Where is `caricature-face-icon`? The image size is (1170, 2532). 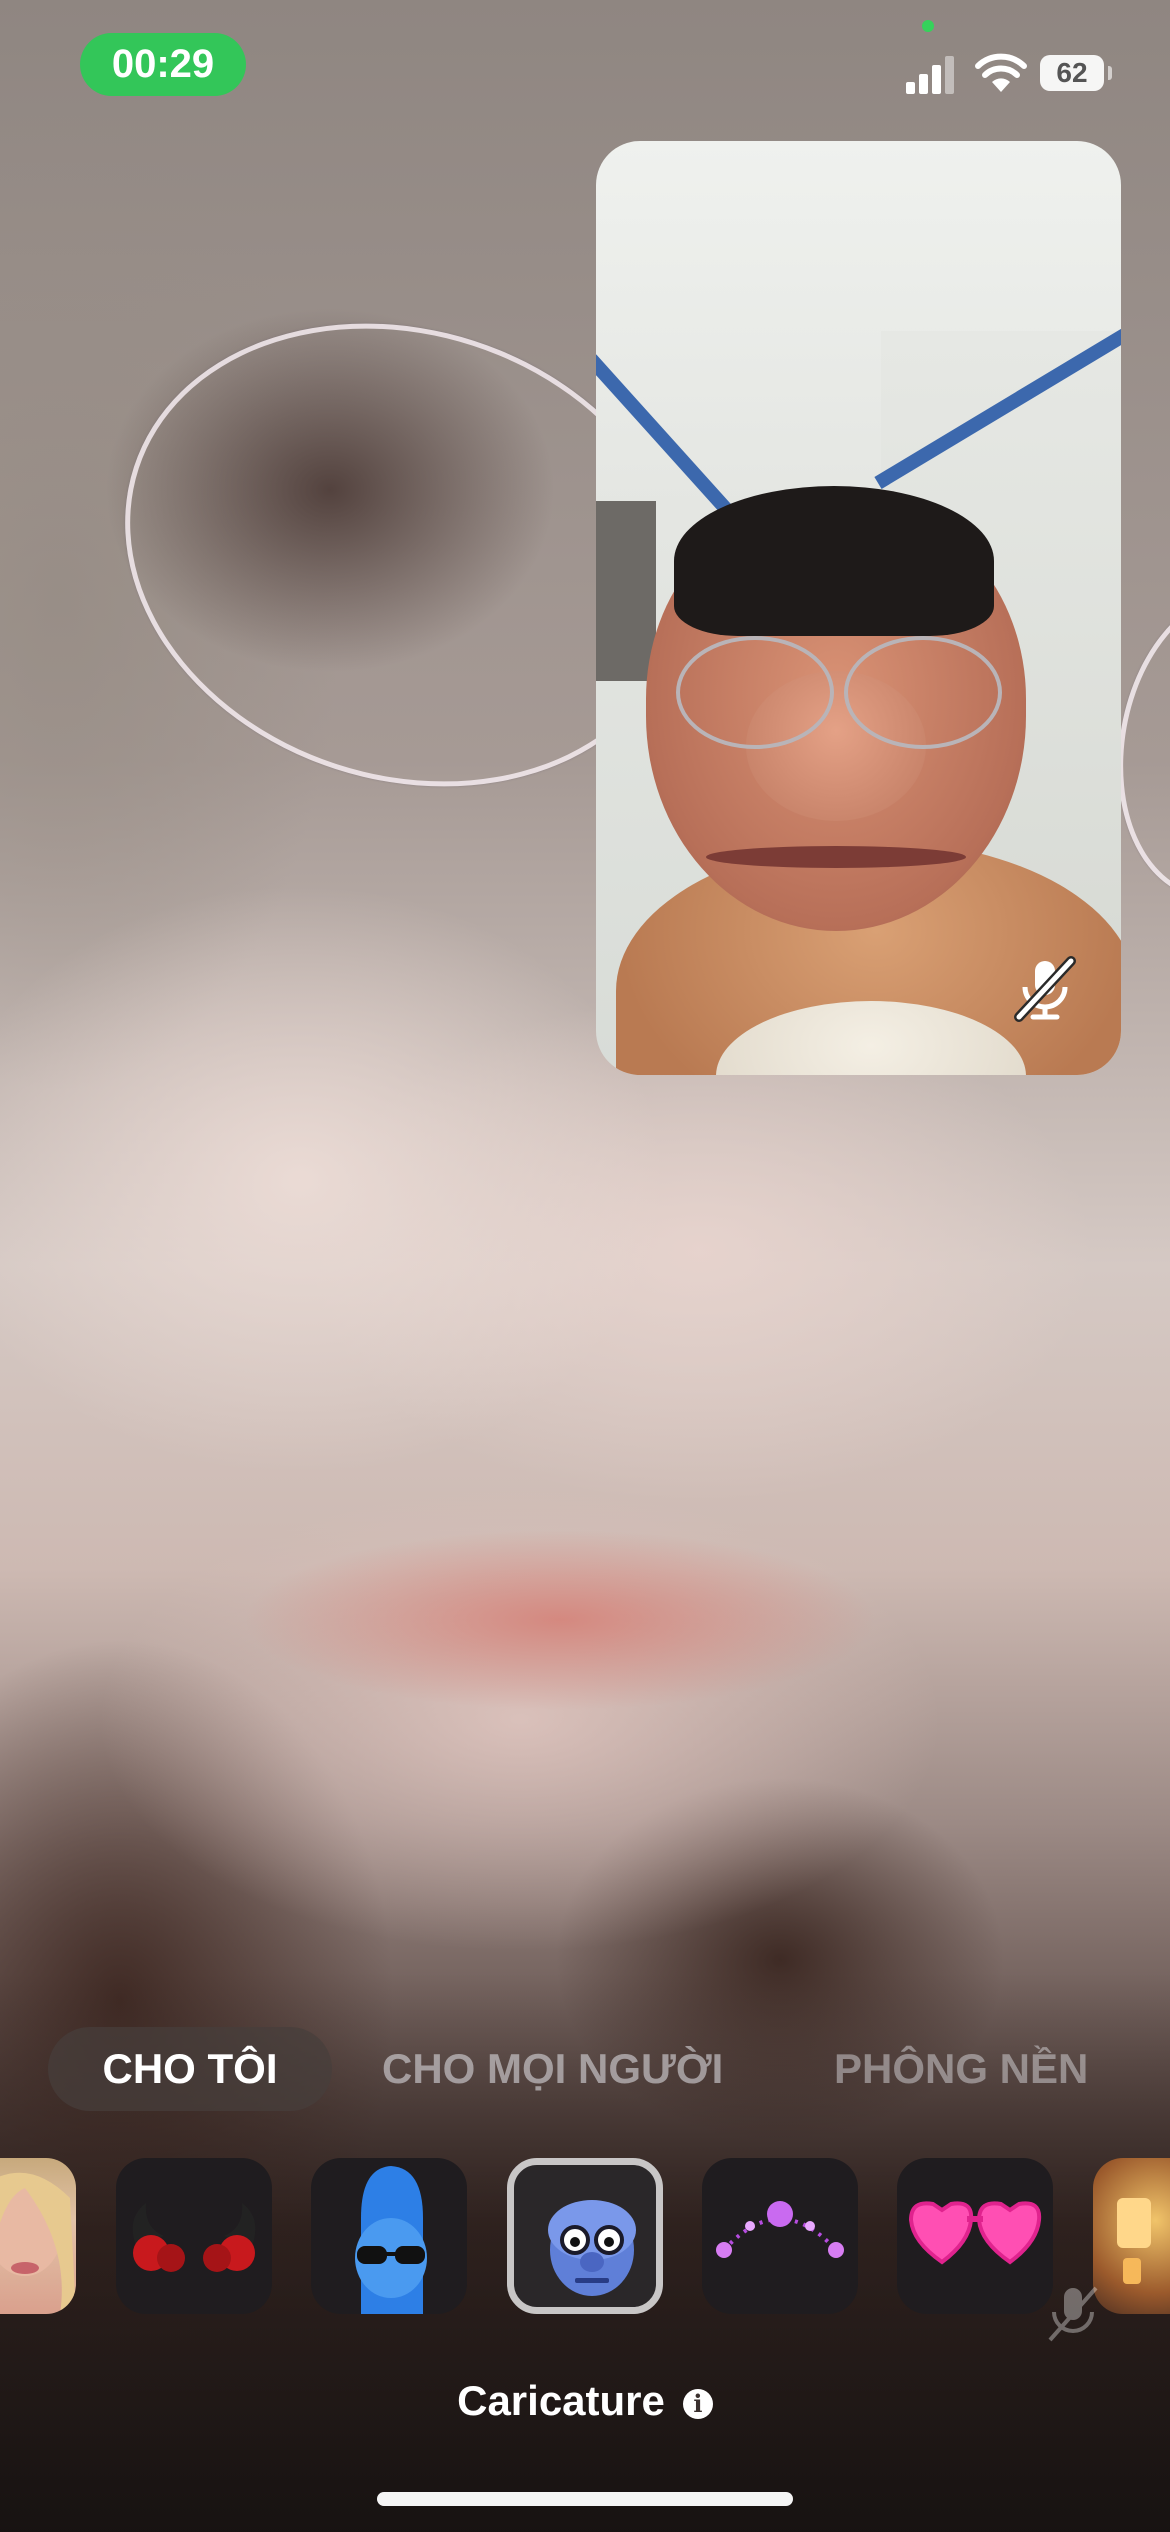 caricature-face-icon is located at coordinates (592, 2248).